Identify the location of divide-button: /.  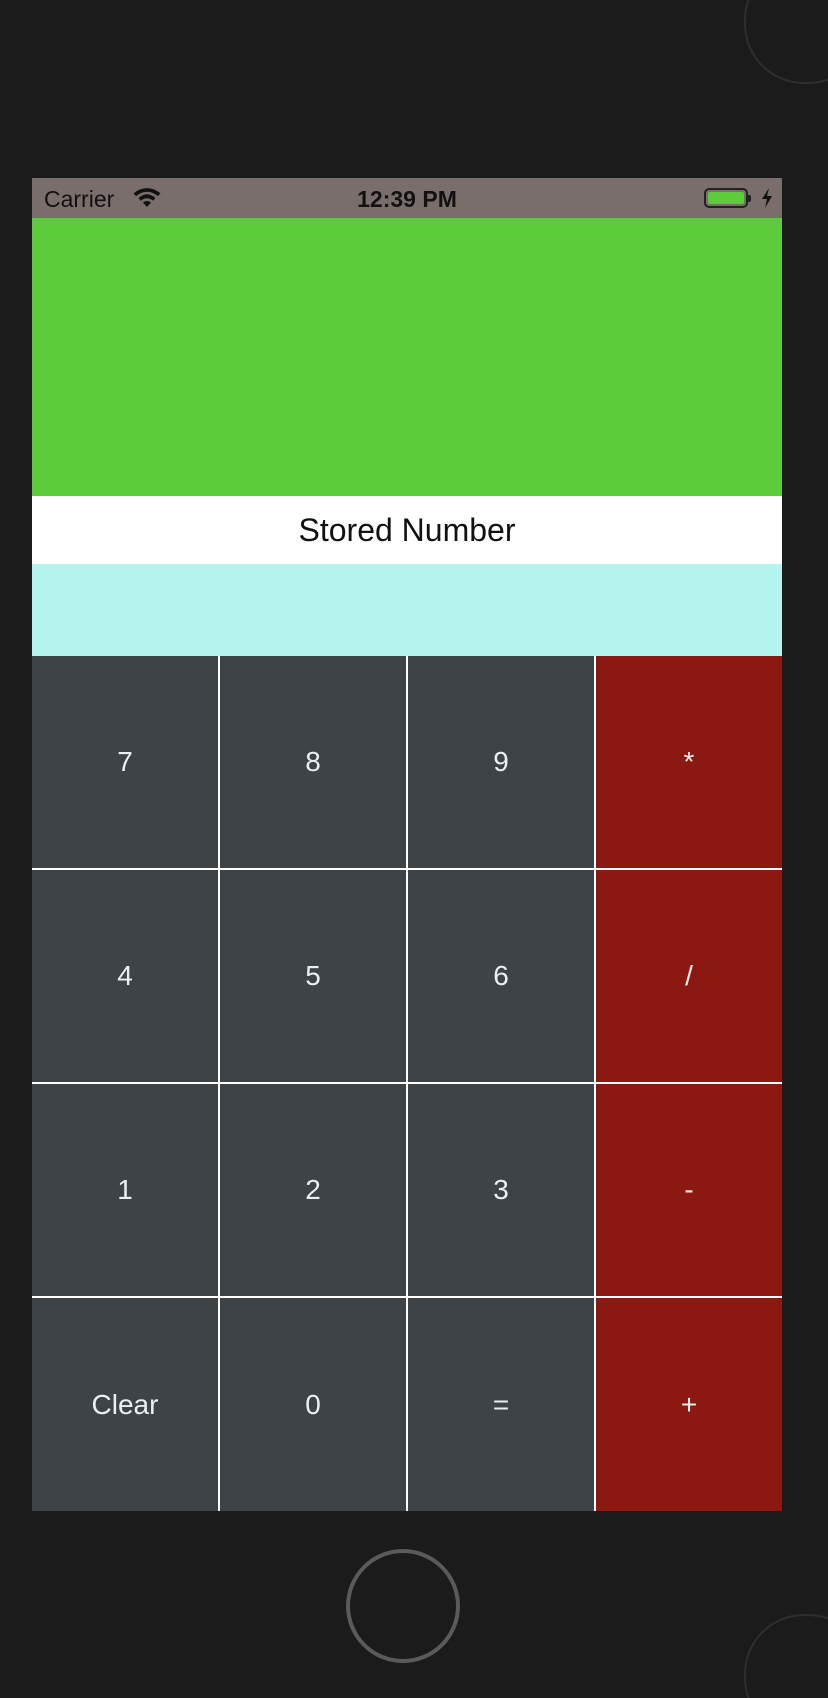
(689, 976).